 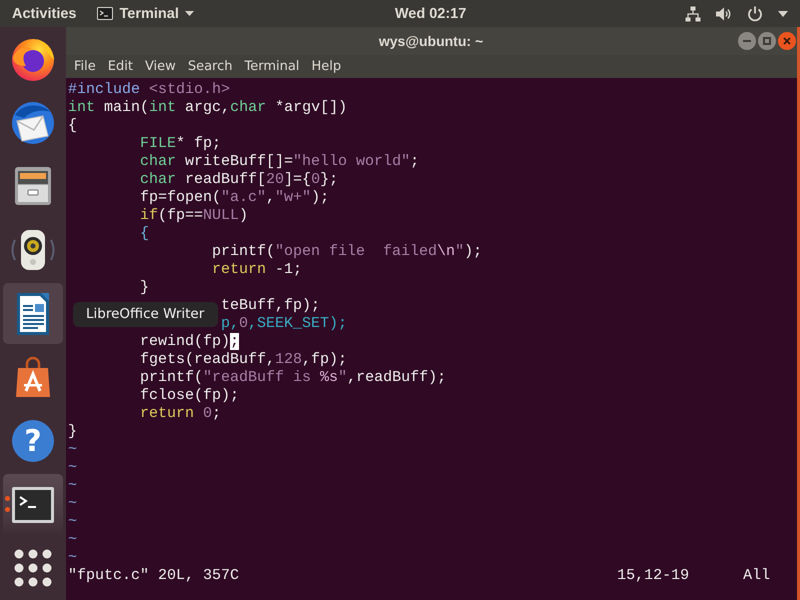 I want to click on maximize-button, so click(x=767, y=41).